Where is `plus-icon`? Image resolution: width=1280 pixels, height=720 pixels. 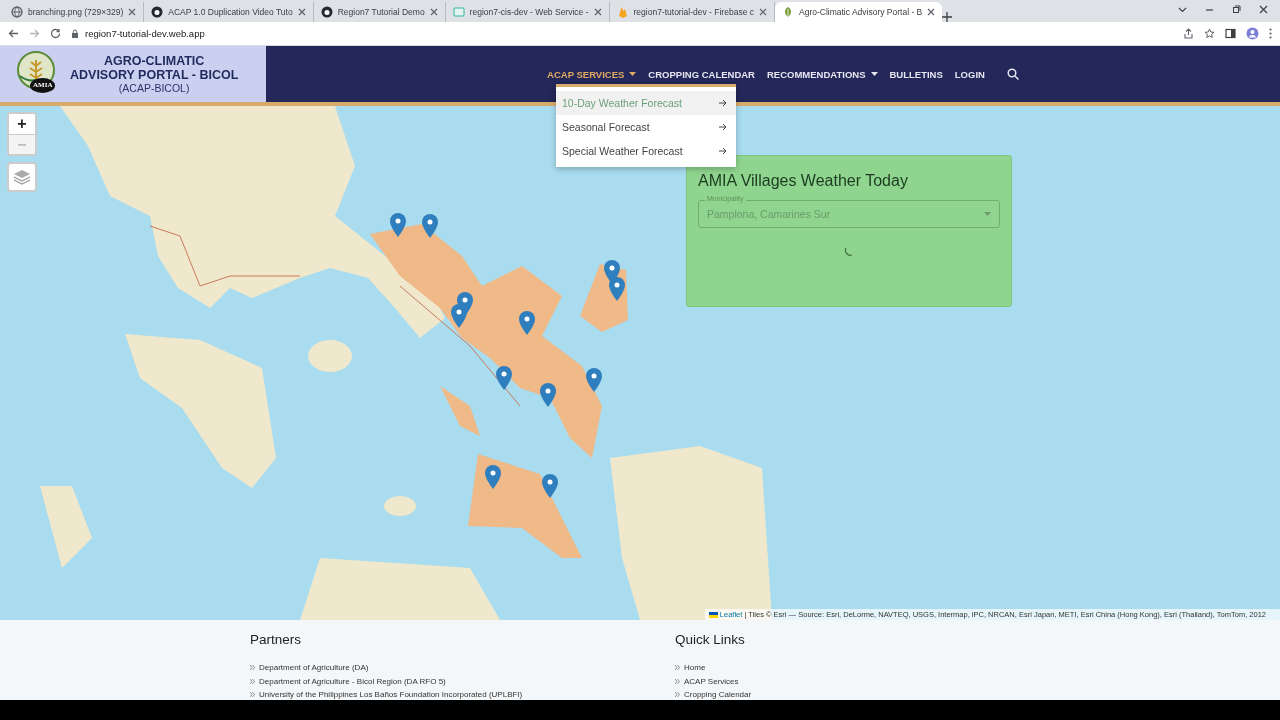
plus-icon is located at coordinates (947, 17).